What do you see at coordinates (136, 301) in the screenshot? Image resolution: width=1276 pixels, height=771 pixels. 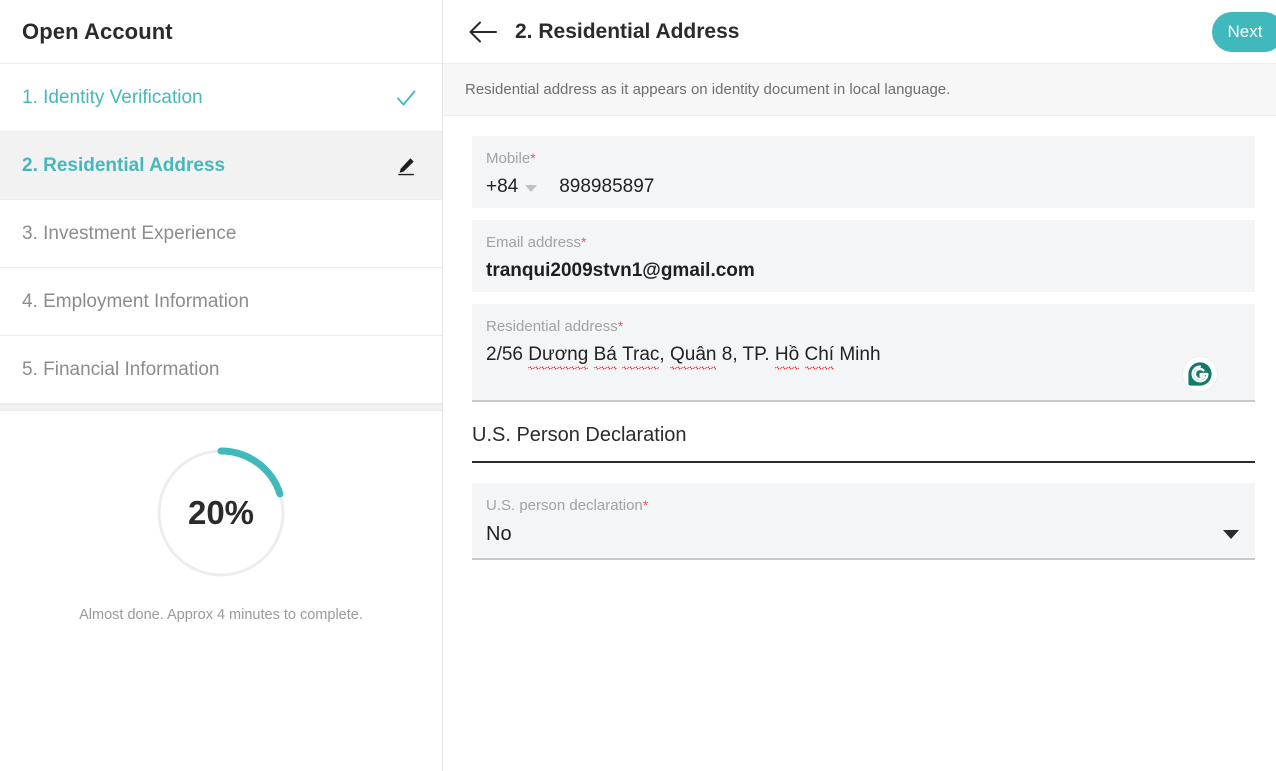 I see `sidebar-item-label: 4. Employment Information` at bounding box center [136, 301].